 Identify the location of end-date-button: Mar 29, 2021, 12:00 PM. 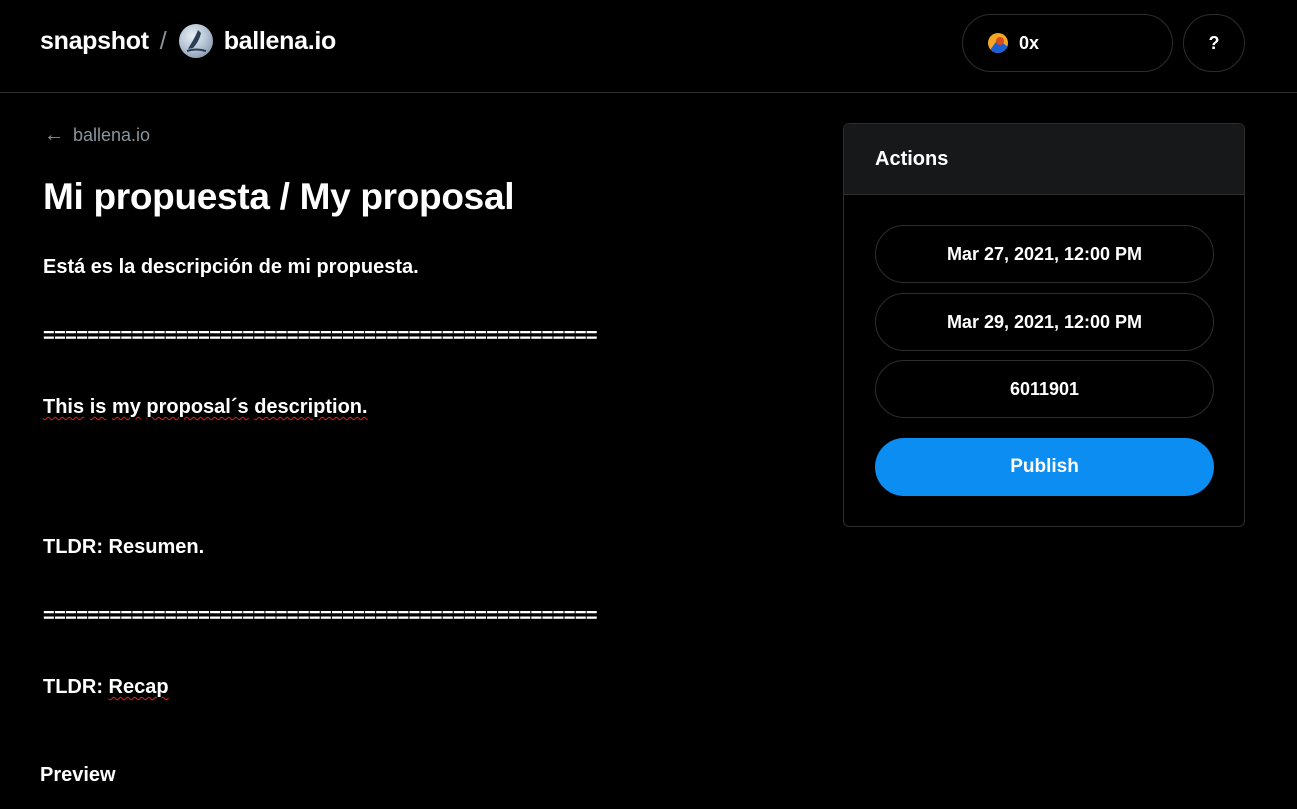
(1044, 322).